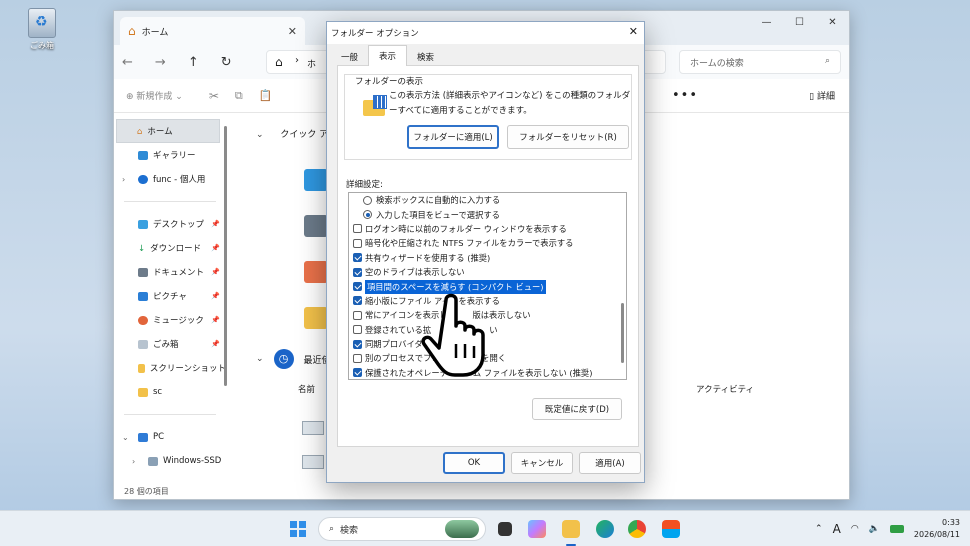 The height and width of the screenshot is (546, 970). What do you see at coordinates (143, 296) in the screenshot?
I see `pictures-icon` at bounding box center [143, 296].